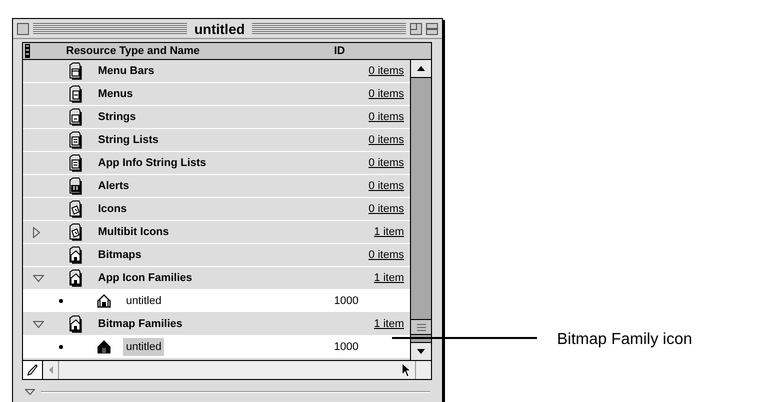 The image size is (767, 402). What do you see at coordinates (216, 163) in the screenshot?
I see `table-row: App Info String Lists 0 items` at bounding box center [216, 163].